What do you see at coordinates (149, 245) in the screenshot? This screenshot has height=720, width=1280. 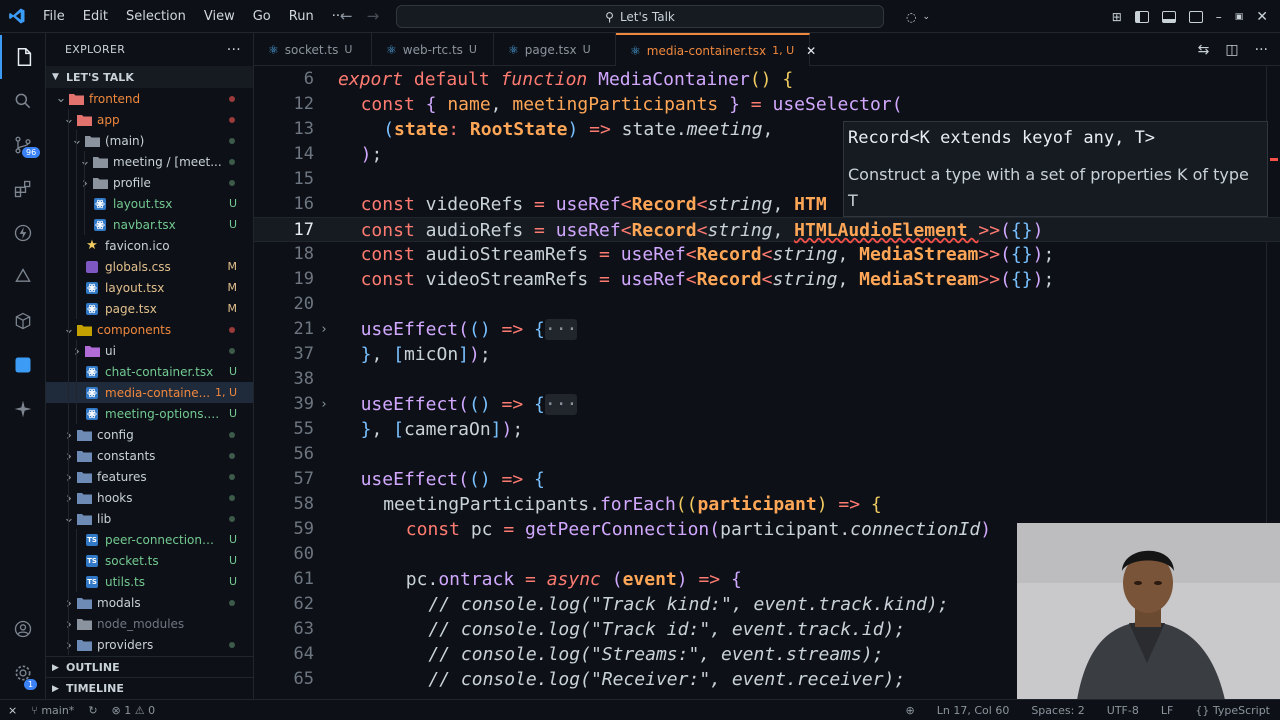 I see `tree-item-favicon-ico: ★ favicon.ico` at bounding box center [149, 245].